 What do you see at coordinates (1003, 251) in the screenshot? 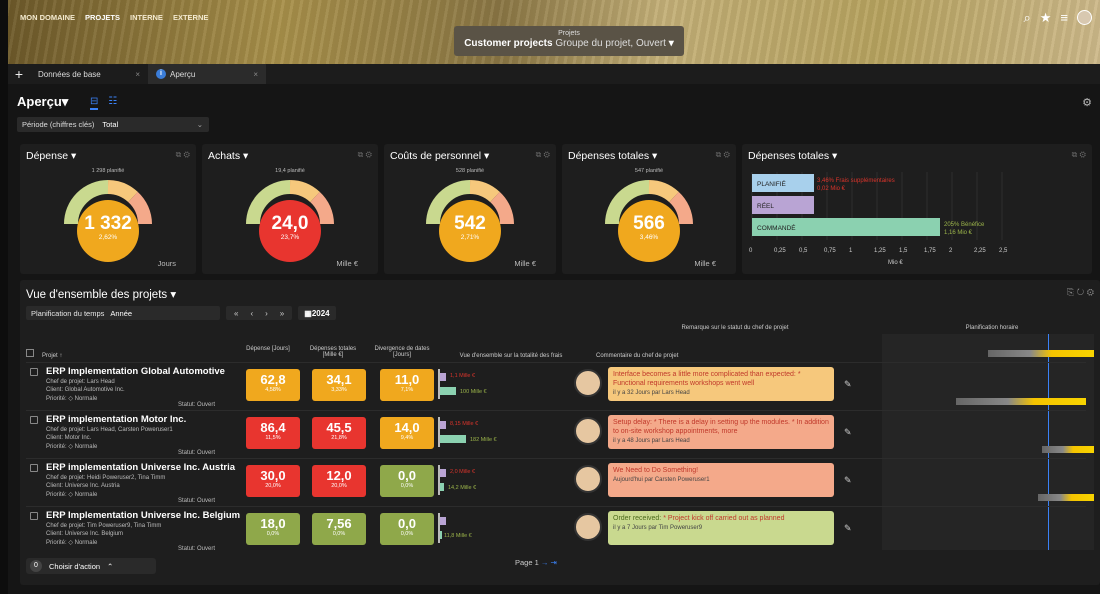
I see `x-tick-label: 2,5` at bounding box center [1003, 251].